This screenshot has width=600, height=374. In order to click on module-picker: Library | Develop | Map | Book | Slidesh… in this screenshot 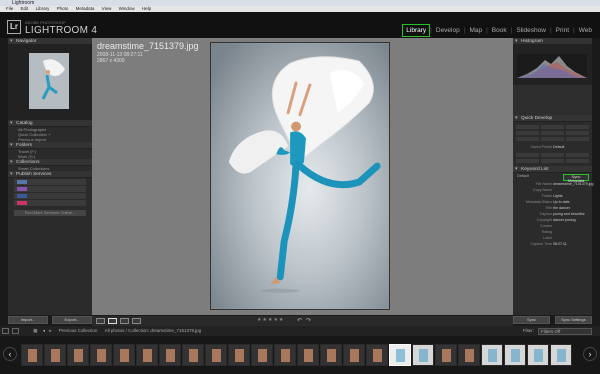, I will do `click(499, 30)`.